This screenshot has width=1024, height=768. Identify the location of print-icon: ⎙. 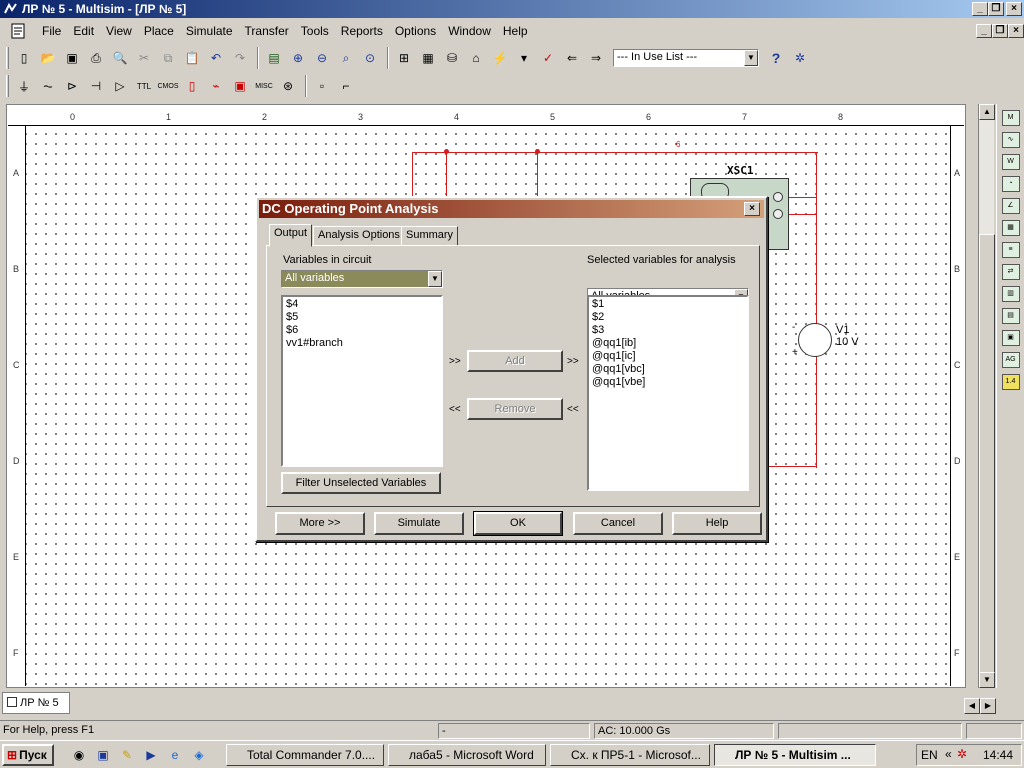
(96, 58).